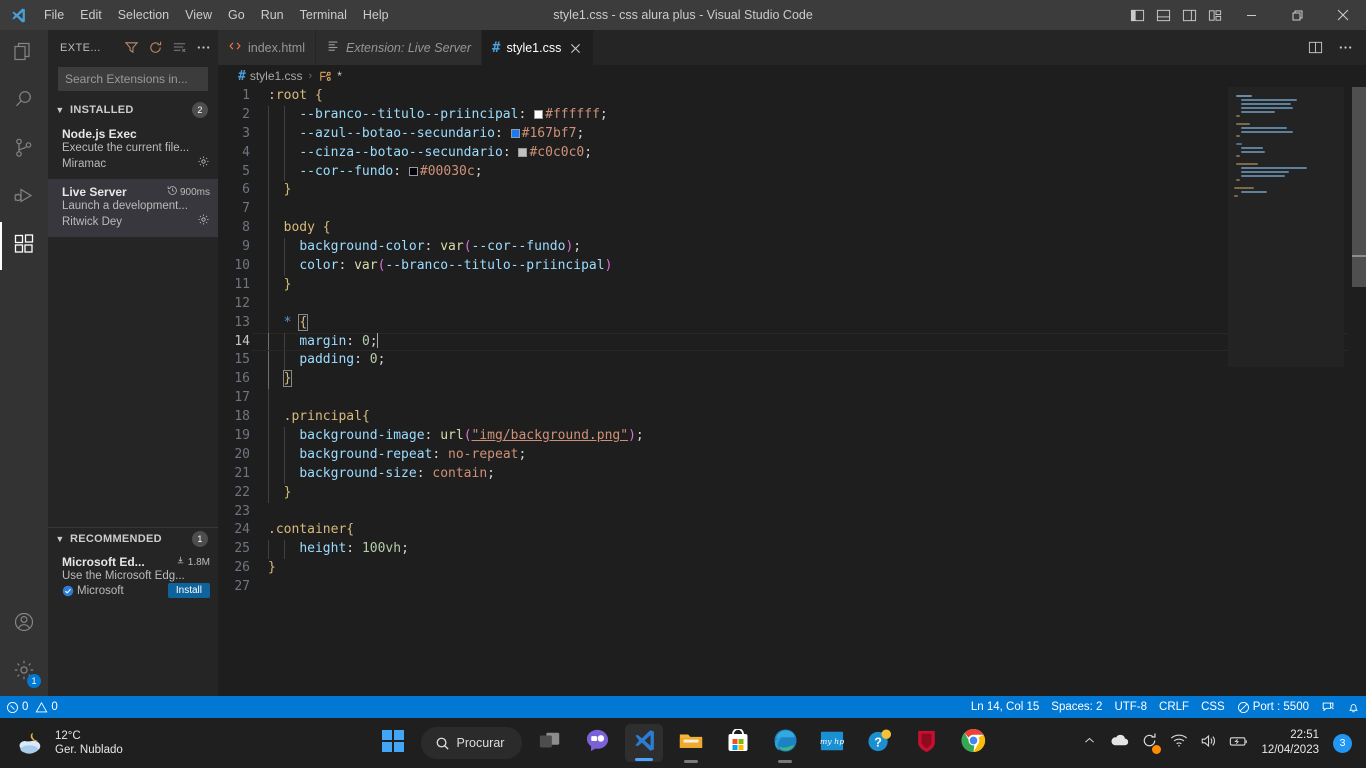 The height and width of the screenshot is (768, 1366). I want to click on clear-search-results-icon, so click(179, 48).